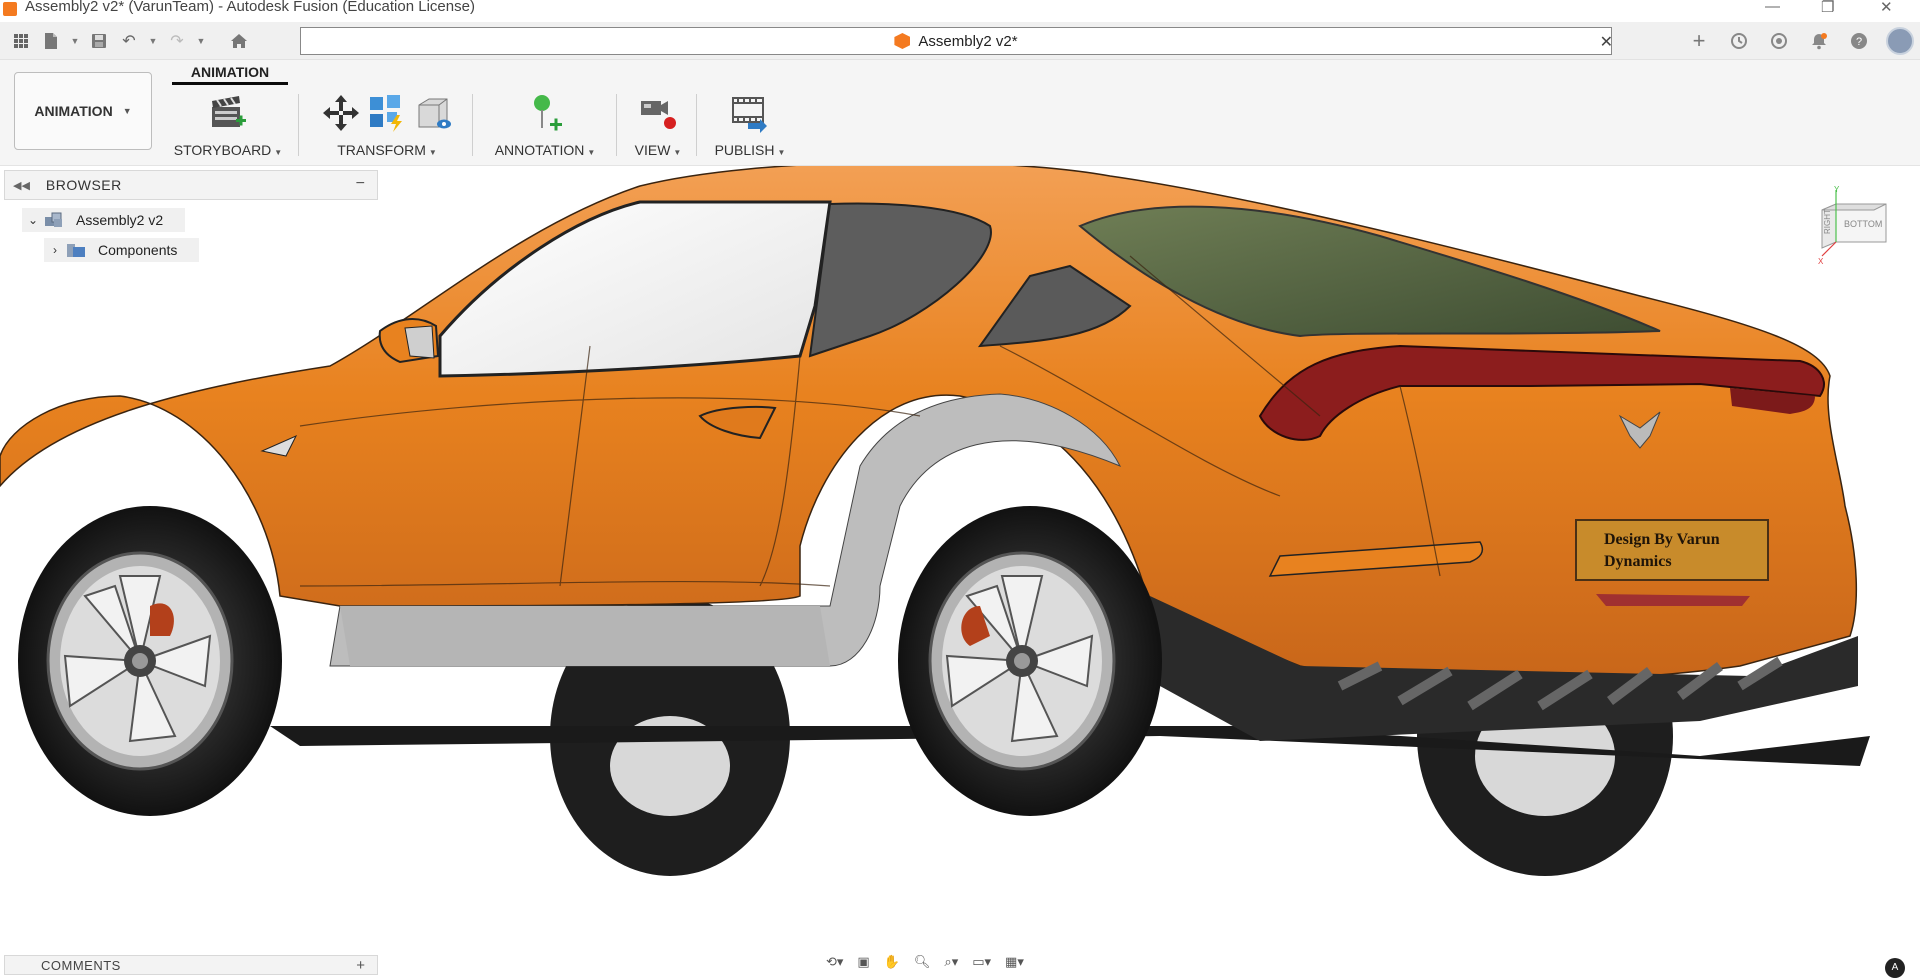 Image resolution: width=1920 pixels, height=978 pixels. I want to click on annotation-group: ANNOTATION ▼, so click(545, 127).